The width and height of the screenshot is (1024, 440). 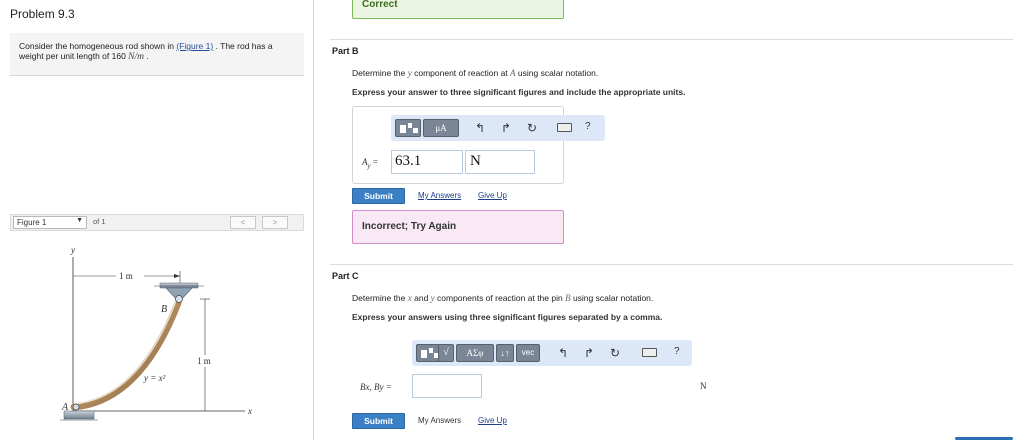 What do you see at coordinates (458, 9) in the screenshot?
I see `part-a-feedback-correct: Correct` at bounding box center [458, 9].